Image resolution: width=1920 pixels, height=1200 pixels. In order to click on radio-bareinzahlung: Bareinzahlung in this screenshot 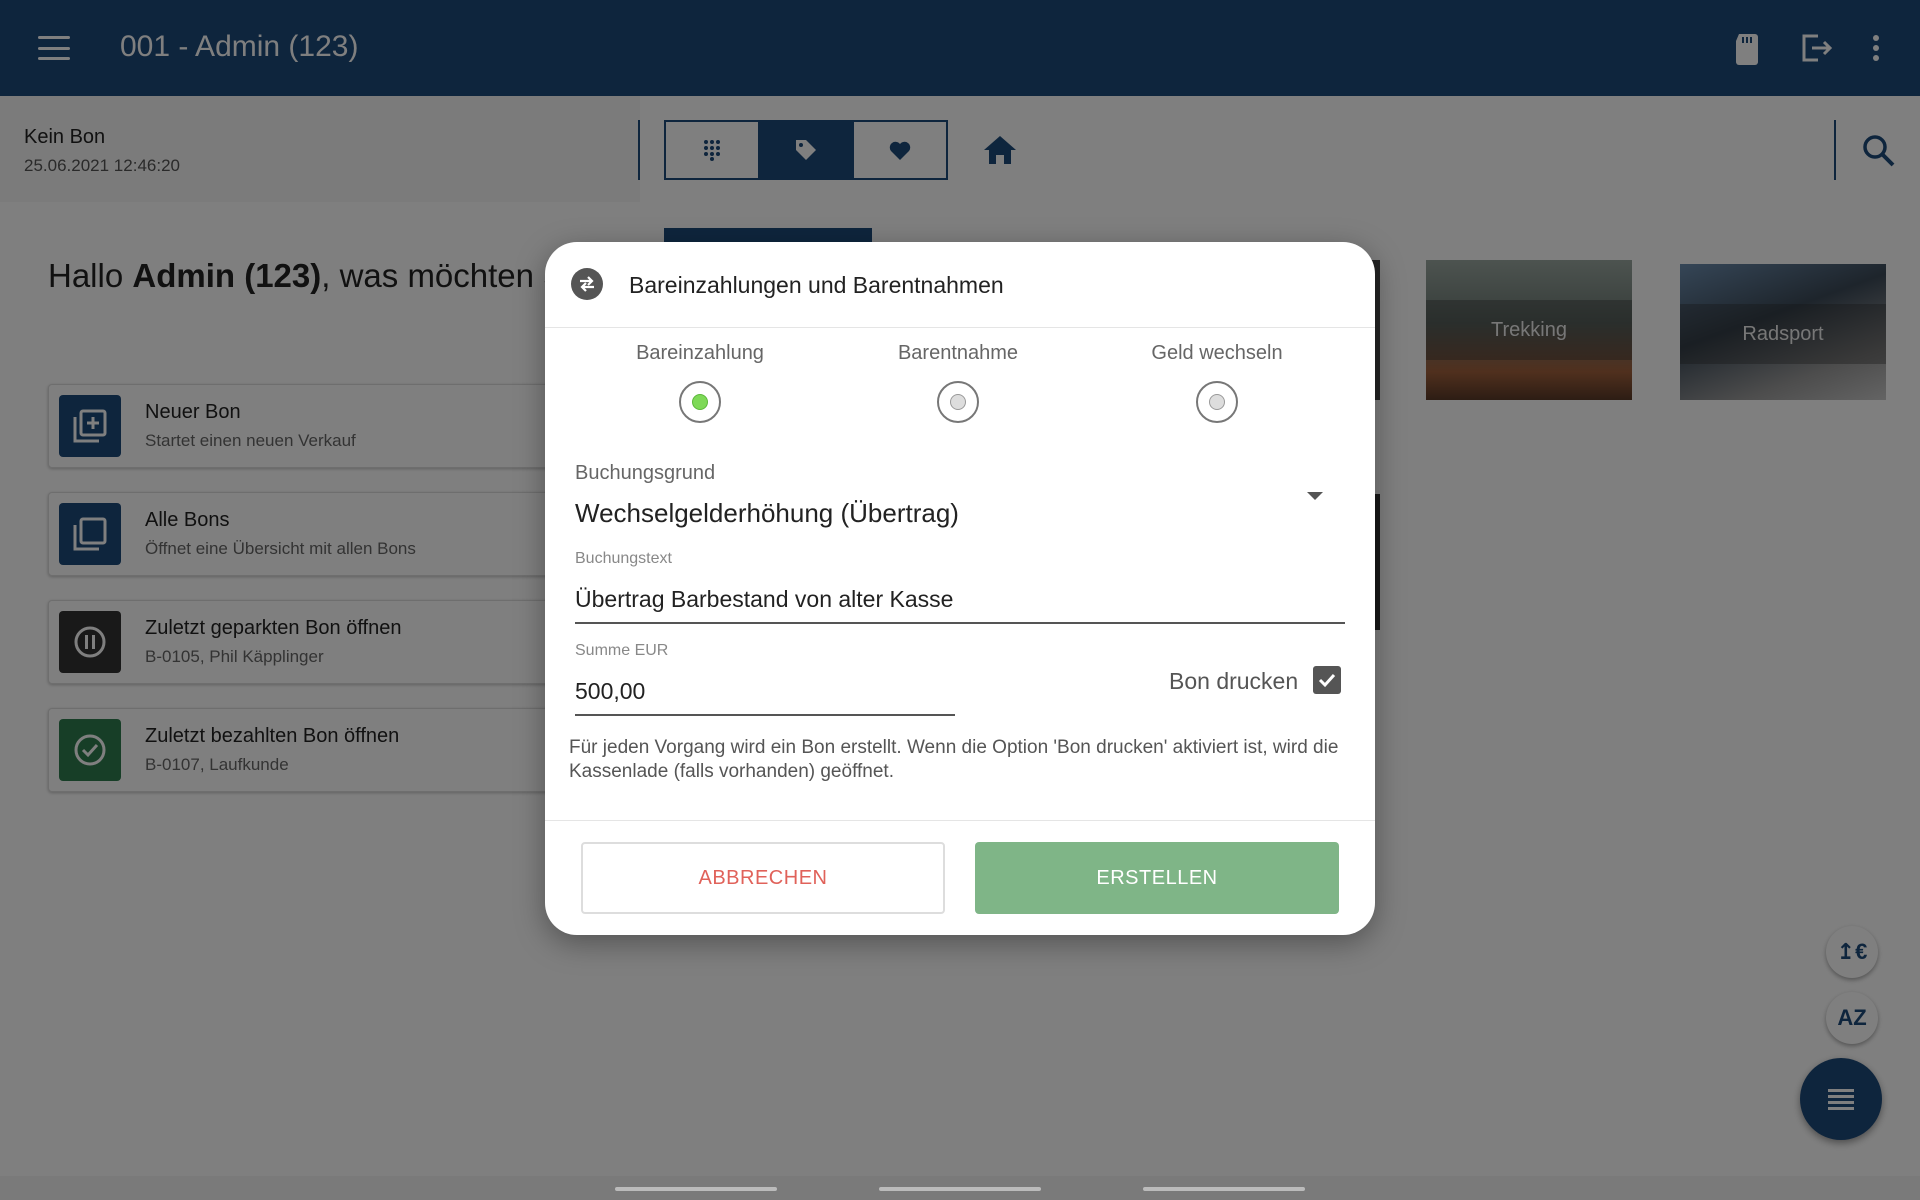, I will do `click(700, 382)`.